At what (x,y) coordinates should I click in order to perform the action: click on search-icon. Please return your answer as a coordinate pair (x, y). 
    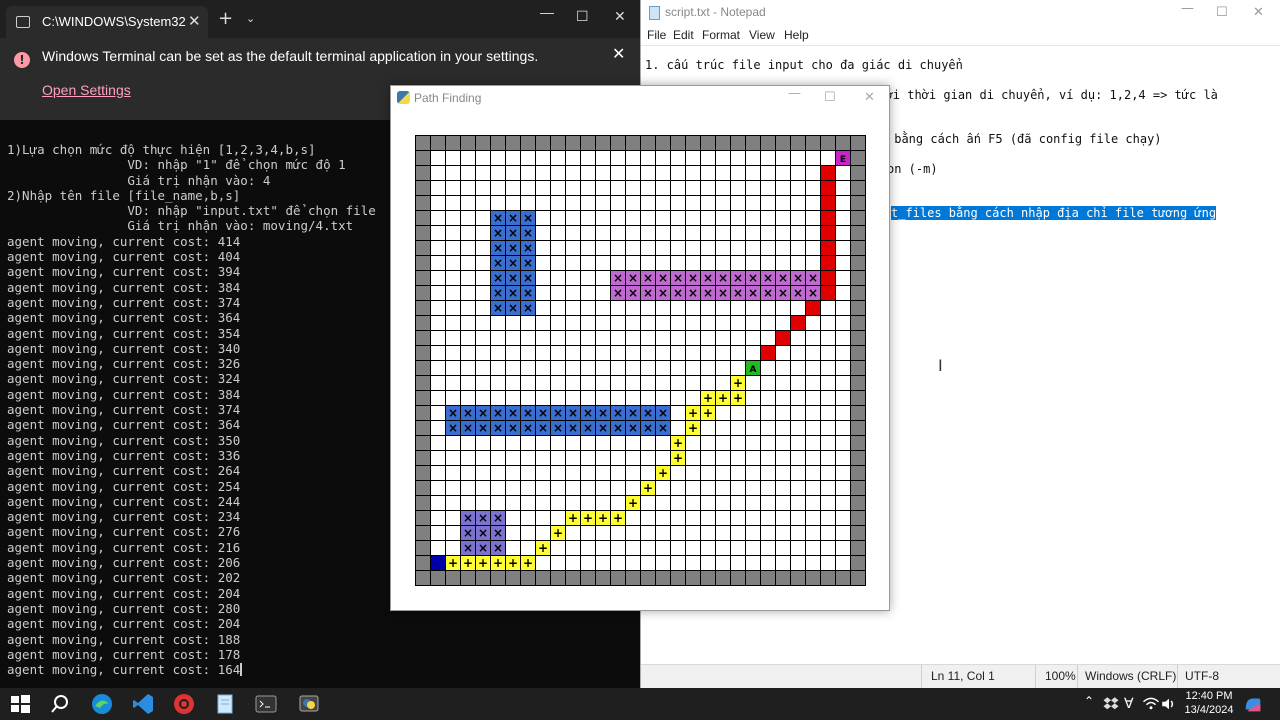
    Looking at the image, I should click on (60, 704).